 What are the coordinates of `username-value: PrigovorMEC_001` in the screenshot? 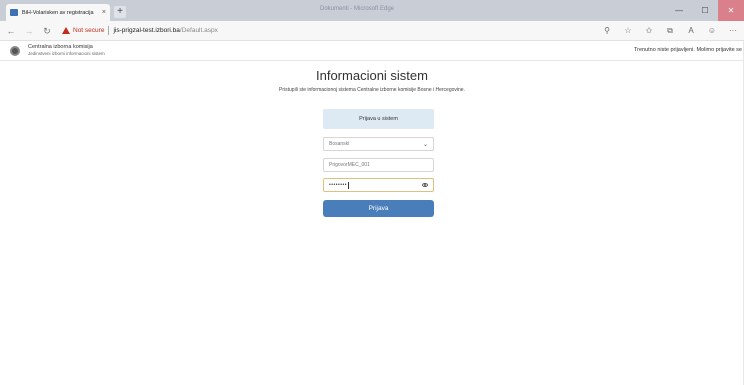 It's located at (349, 165).